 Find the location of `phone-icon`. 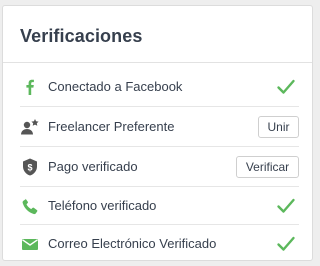

phone-icon is located at coordinates (30, 206).